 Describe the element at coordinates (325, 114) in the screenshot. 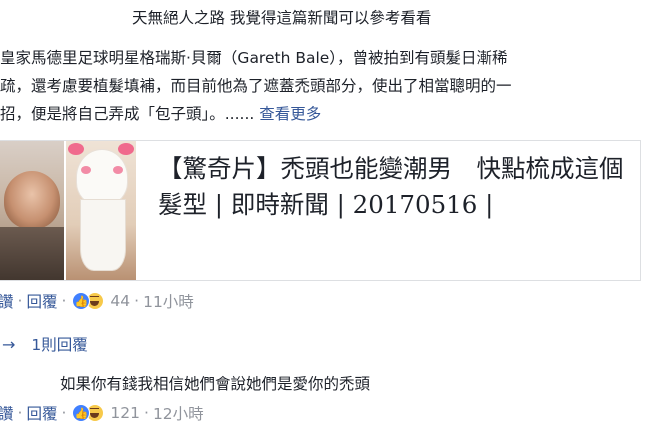

I see `post-line-3: 招，便是將自己弄成「包子頭」。...... 查看更多` at that location.